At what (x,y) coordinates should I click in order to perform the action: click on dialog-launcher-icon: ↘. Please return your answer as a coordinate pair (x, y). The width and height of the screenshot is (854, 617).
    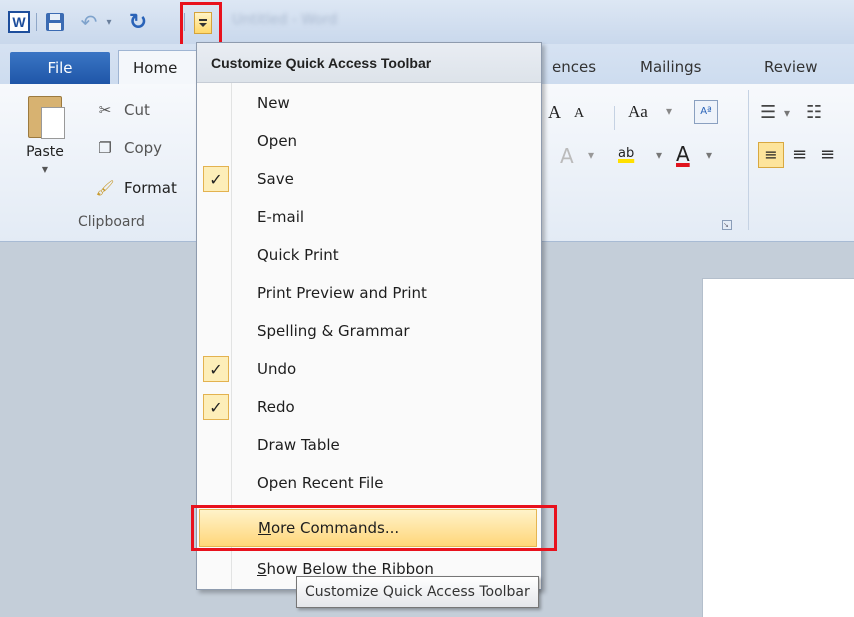
    Looking at the image, I should click on (727, 225).